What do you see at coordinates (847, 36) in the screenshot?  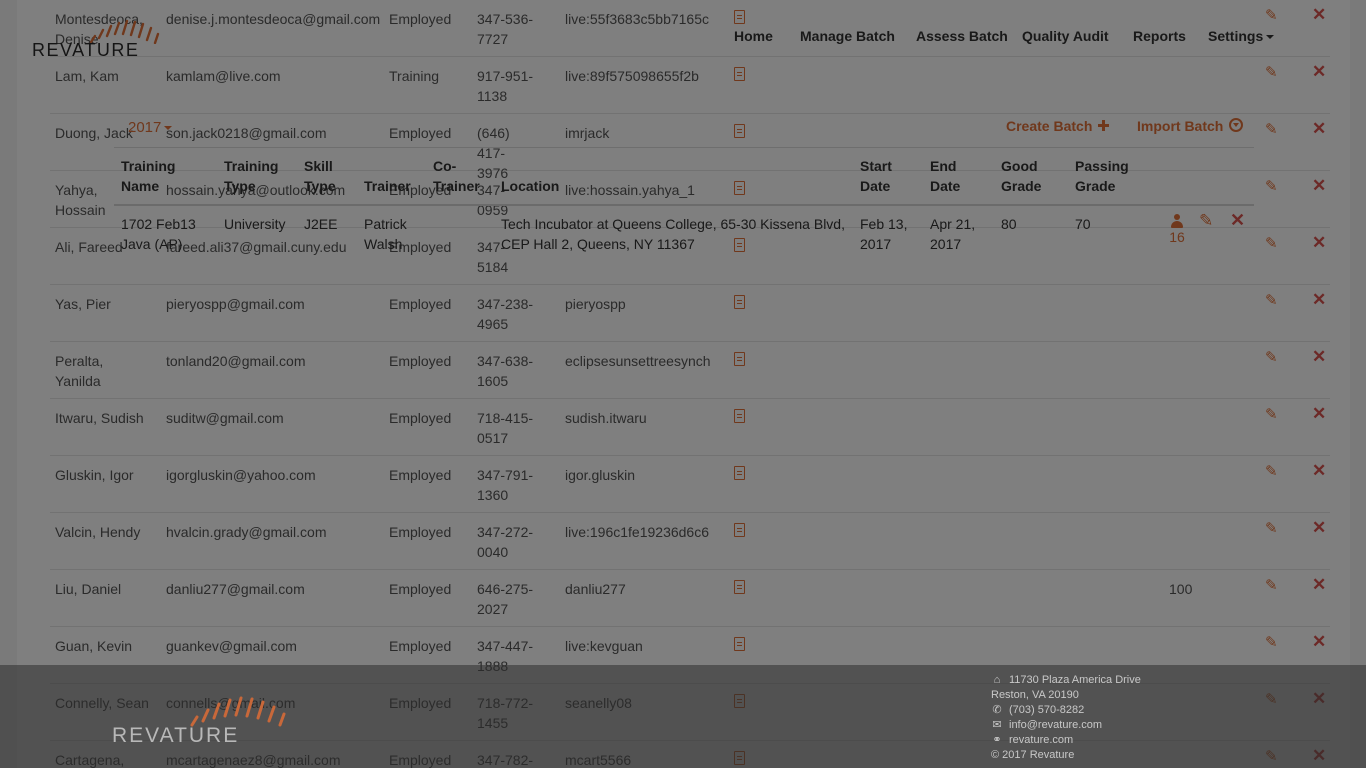 I see `nav-manage-batch: Manage Batch` at bounding box center [847, 36].